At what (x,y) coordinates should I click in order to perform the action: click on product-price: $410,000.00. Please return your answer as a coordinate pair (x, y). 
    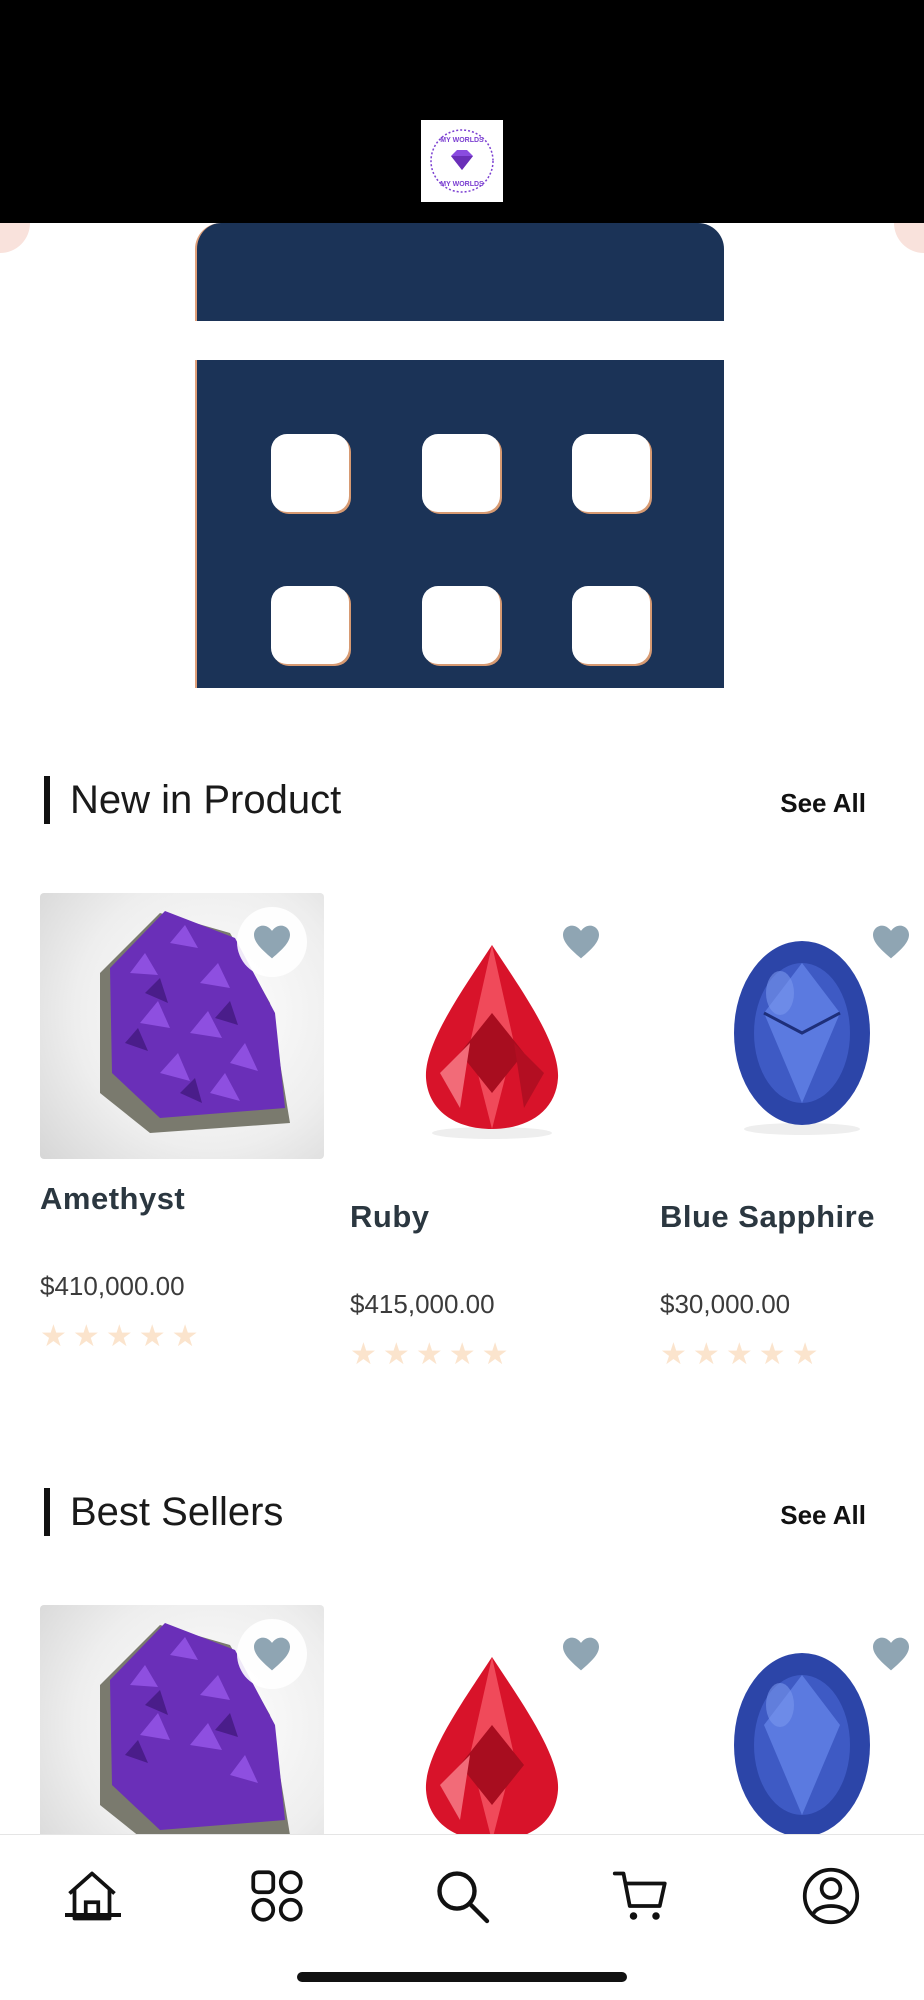
    Looking at the image, I should click on (112, 1286).